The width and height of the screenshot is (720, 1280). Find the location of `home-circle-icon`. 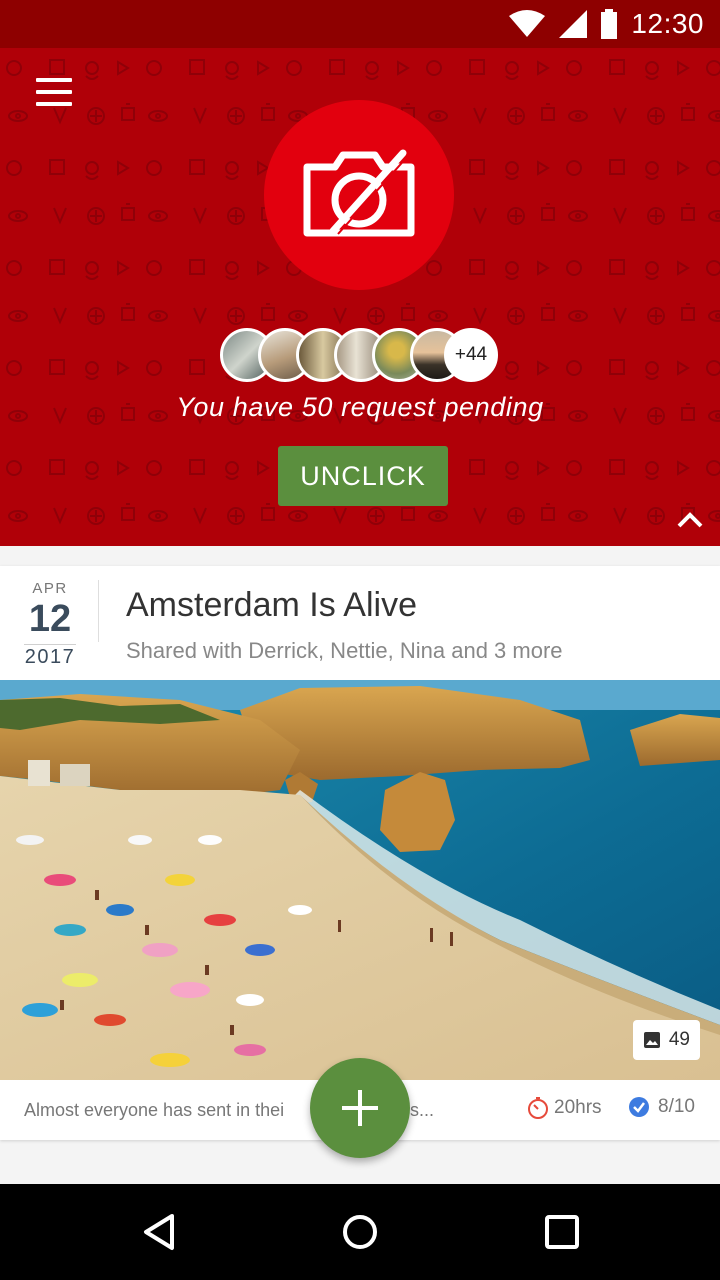

home-circle-icon is located at coordinates (360, 1232).